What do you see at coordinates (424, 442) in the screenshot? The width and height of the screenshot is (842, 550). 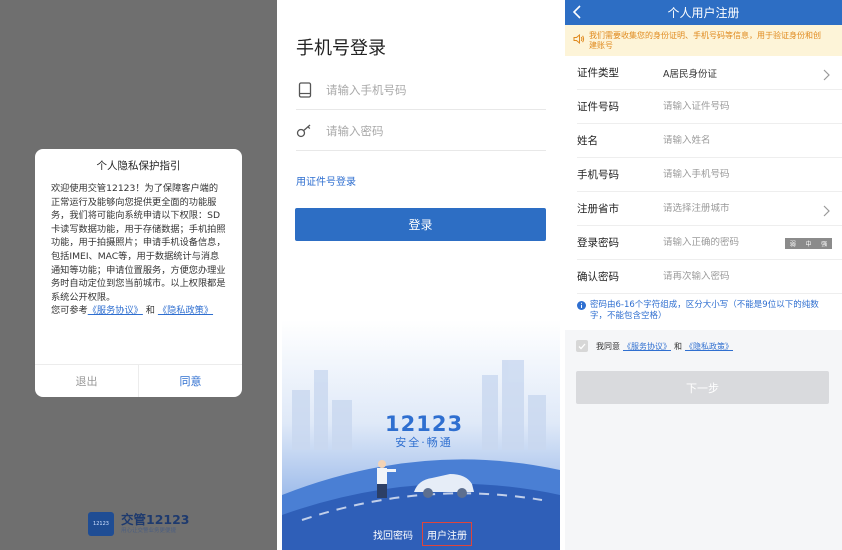 I see `slogan-subtitle: 安全·畅通` at bounding box center [424, 442].